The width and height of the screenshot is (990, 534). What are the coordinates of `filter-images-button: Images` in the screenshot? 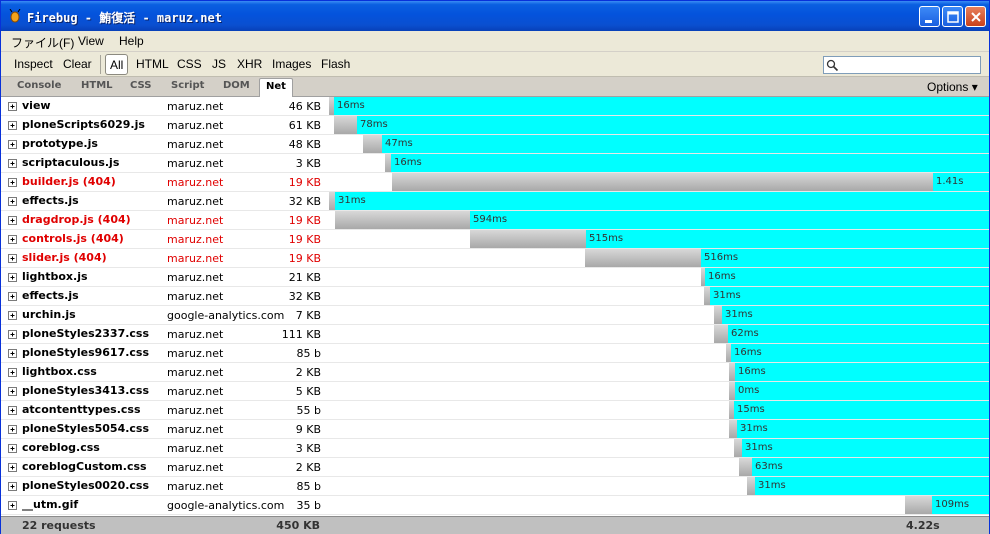 It's located at (291, 64).